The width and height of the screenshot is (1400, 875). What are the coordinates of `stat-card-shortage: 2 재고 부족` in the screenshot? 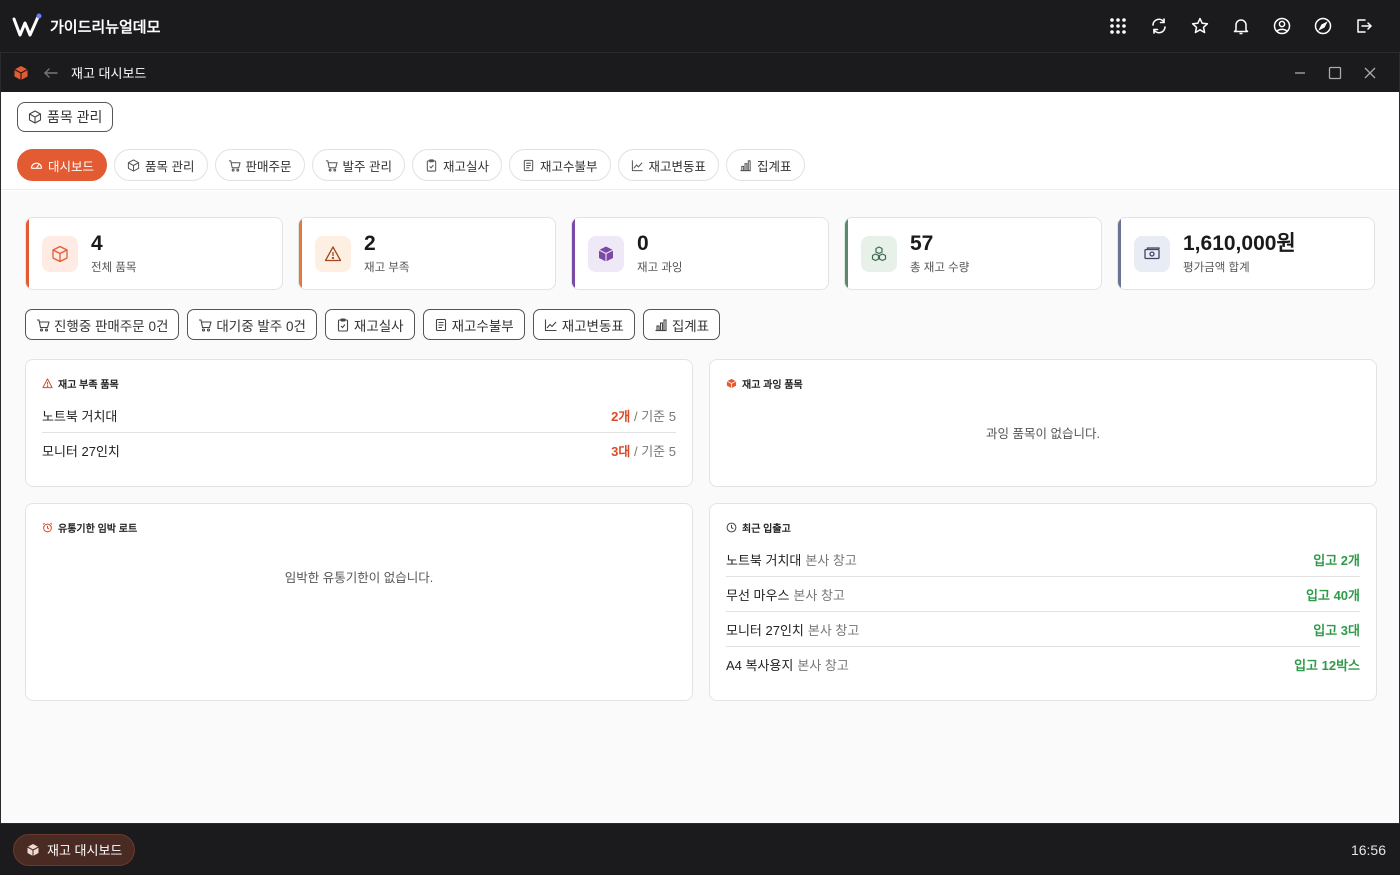 It's located at (427, 253).